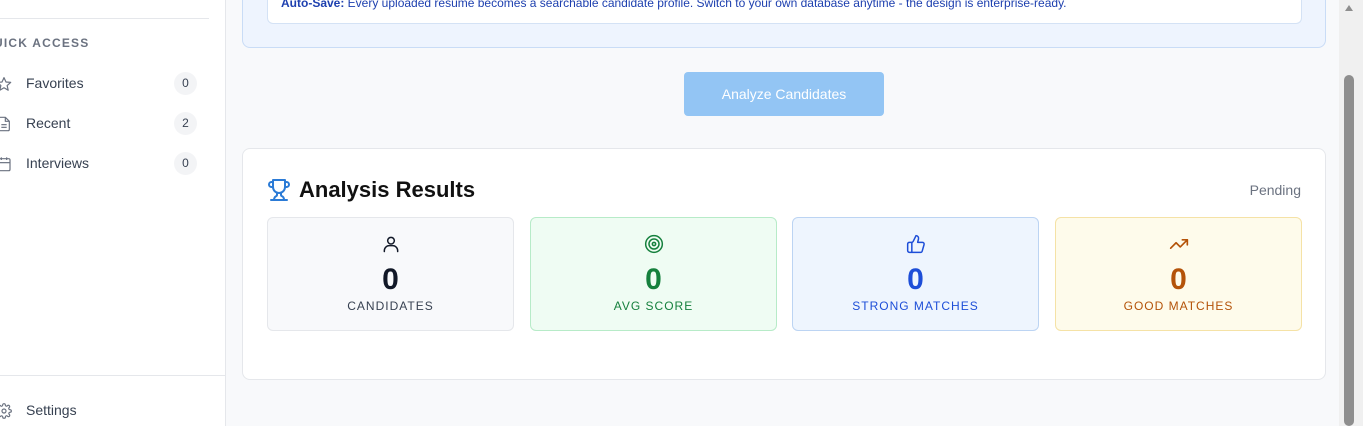 The height and width of the screenshot is (426, 1363). What do you see at coordinates (1178, 244) in the screenshot?
I see `trending-up-icon` at bounding box center [1178, 244].